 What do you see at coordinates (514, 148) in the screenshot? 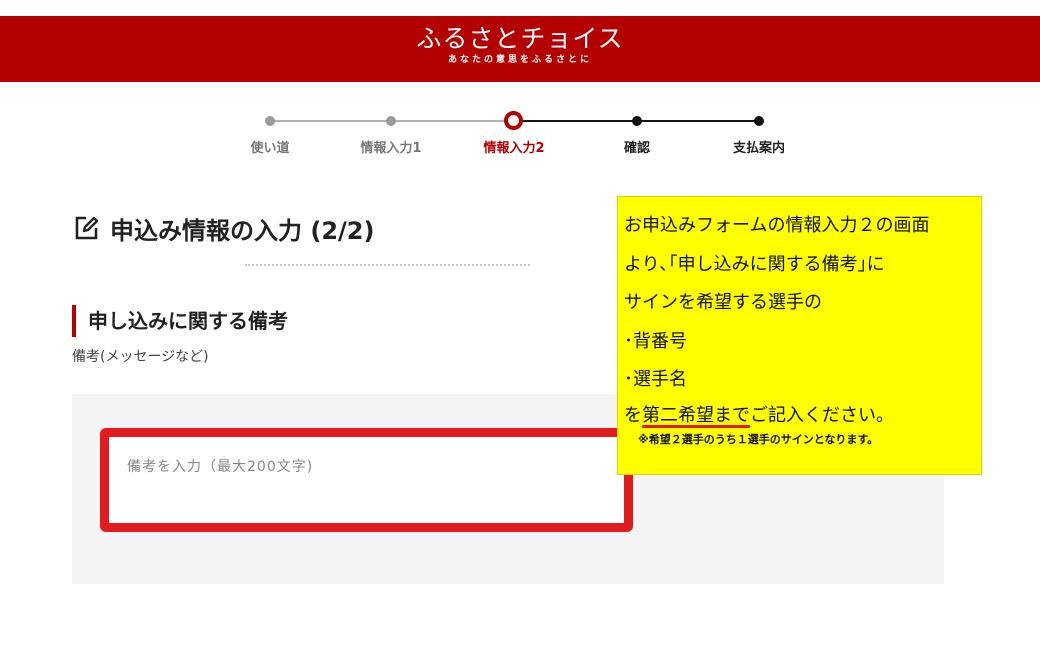
I see `step-label-3: 情報入力2` at bounding box center [514, 148].